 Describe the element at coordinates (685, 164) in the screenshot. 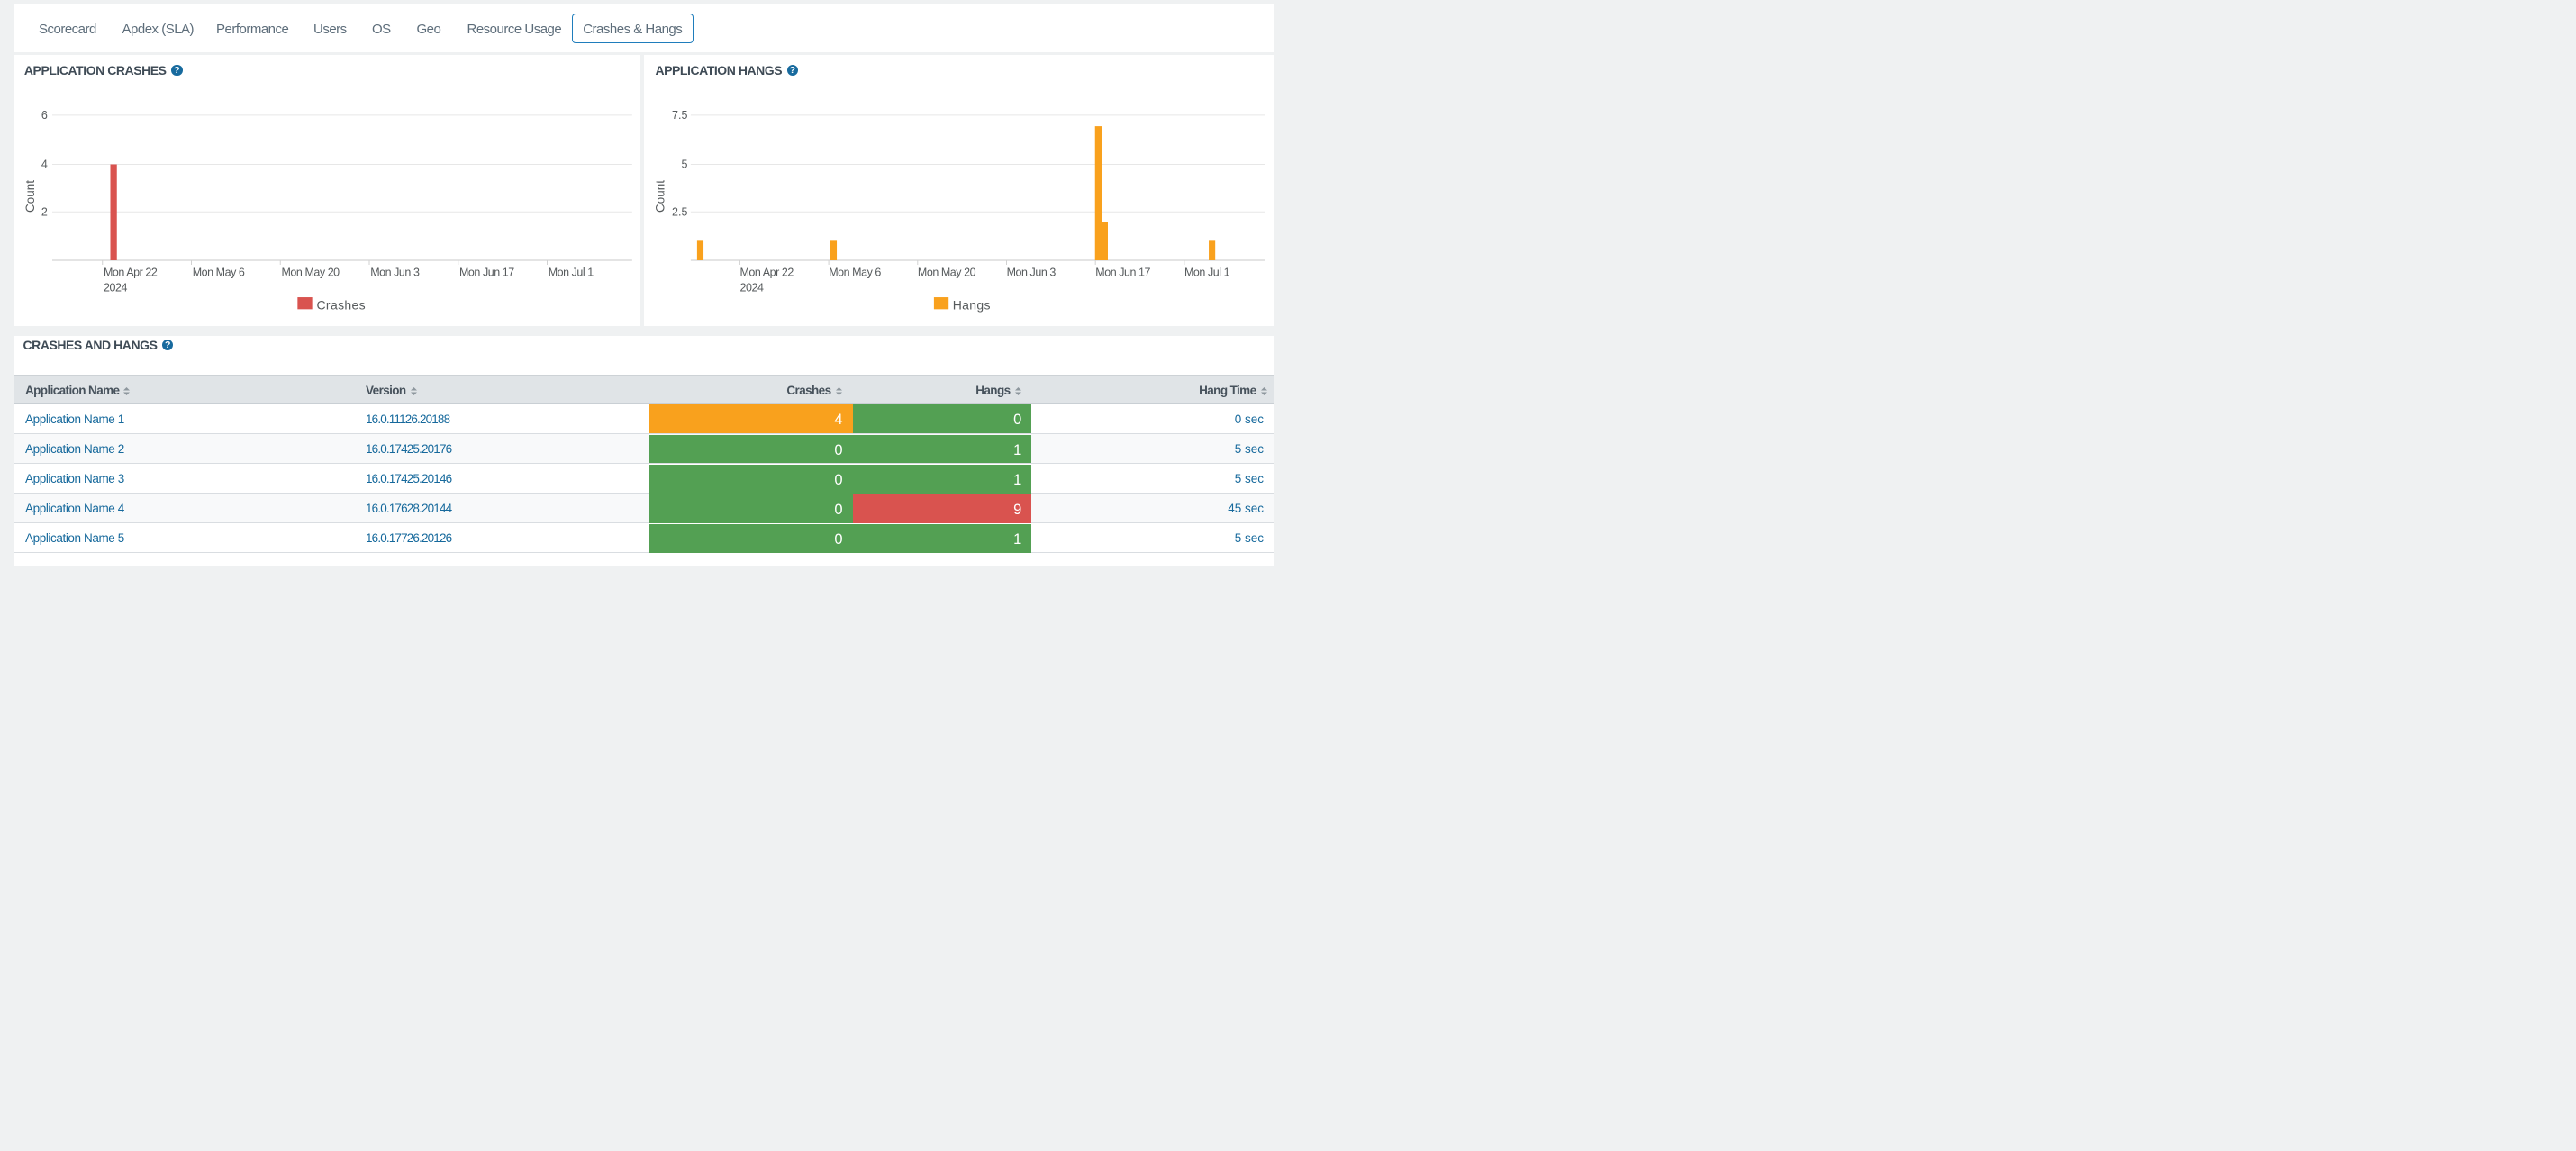

I see `svg-text: 5` at that location.